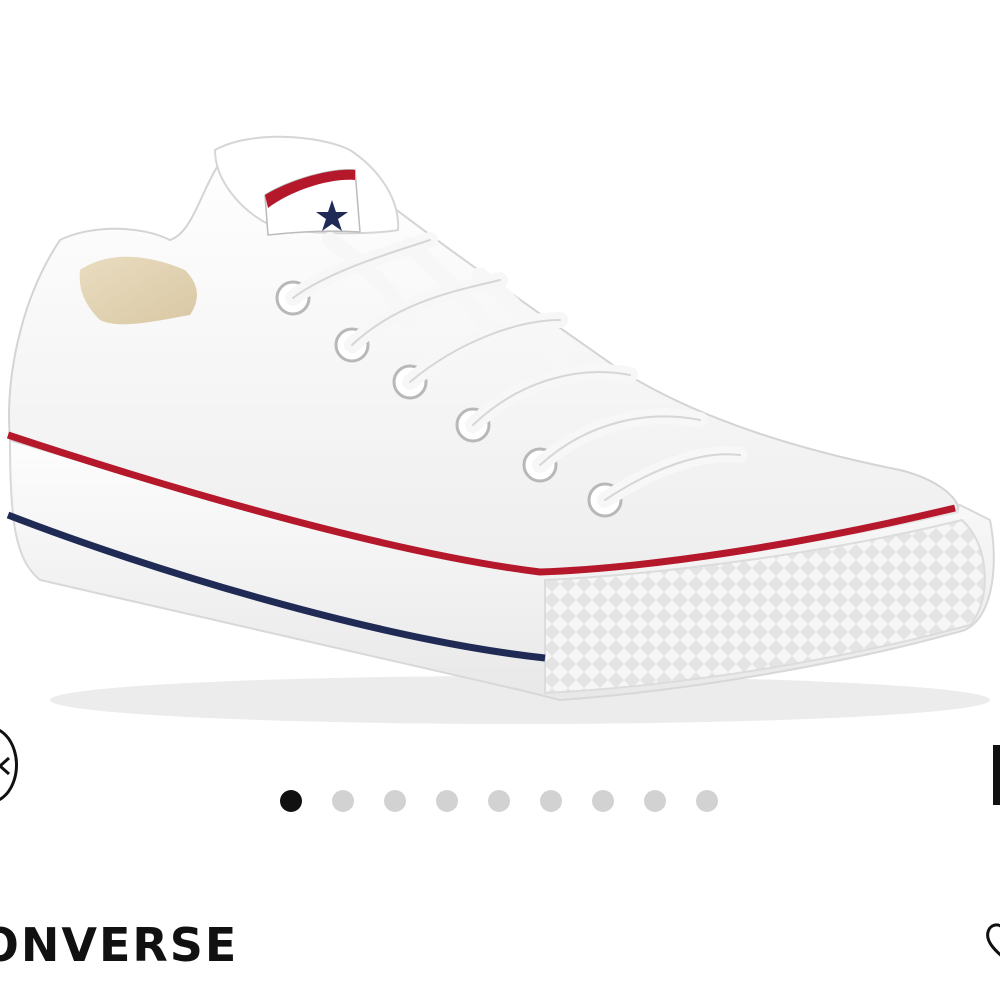  Describe the element at coordinates (119, 945) in the screenshot. I see `product-brand: CONVERSE` at that location.